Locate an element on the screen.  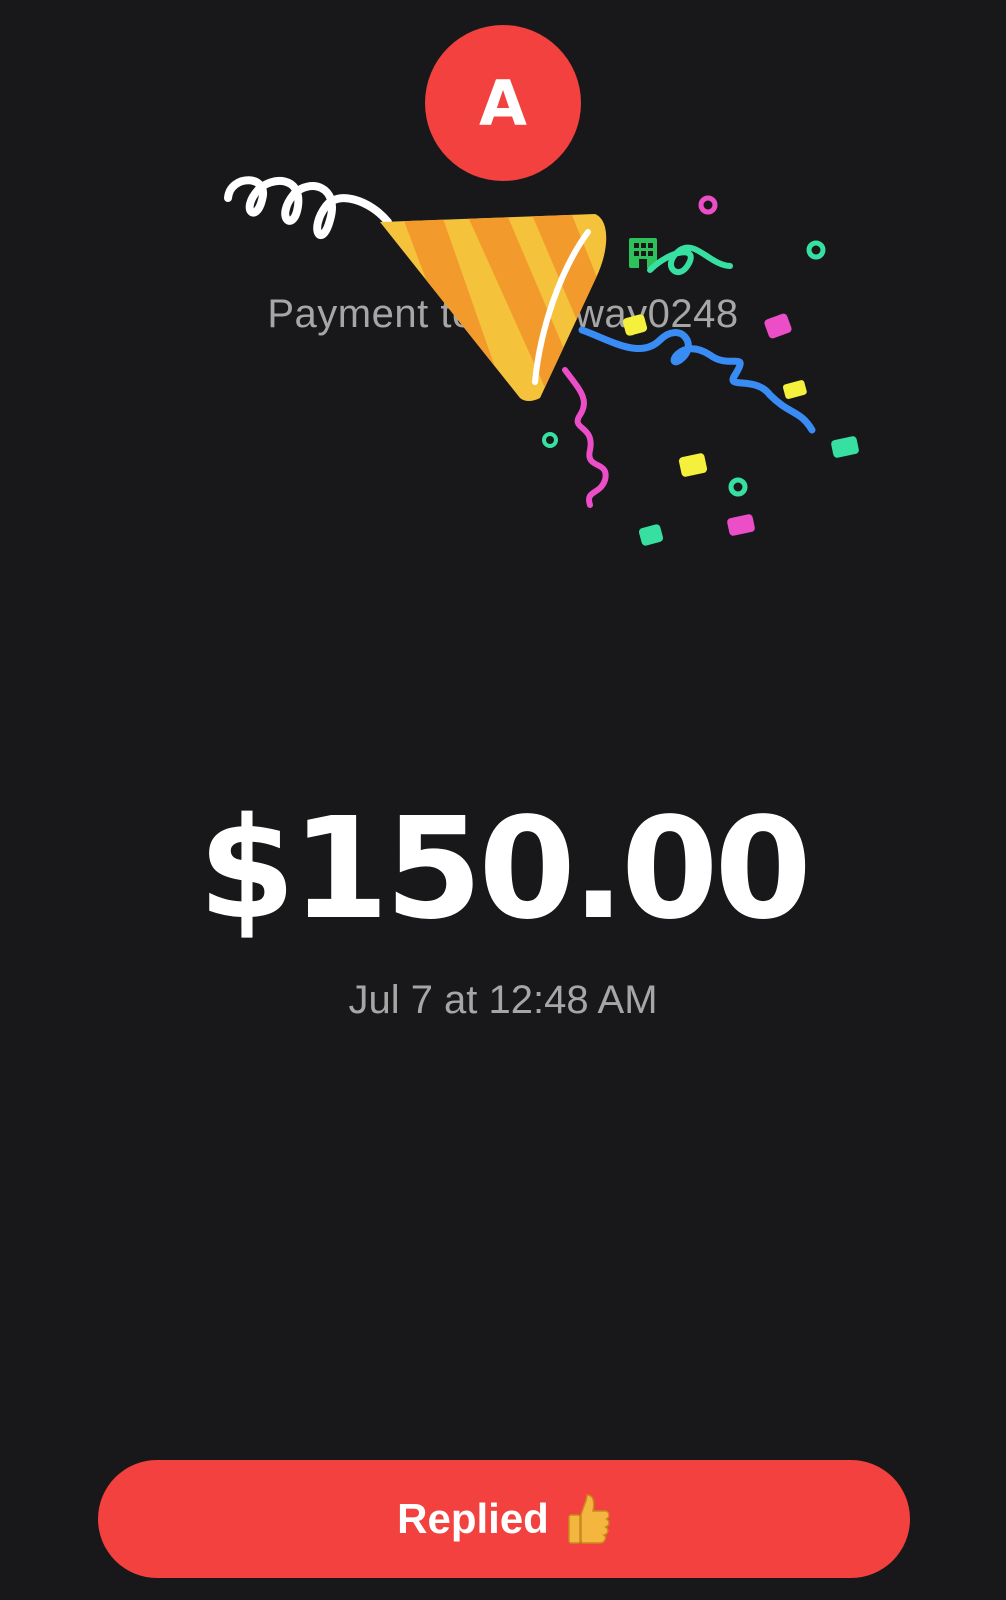
avatar-letter: A is located at coordinates (503, 103).